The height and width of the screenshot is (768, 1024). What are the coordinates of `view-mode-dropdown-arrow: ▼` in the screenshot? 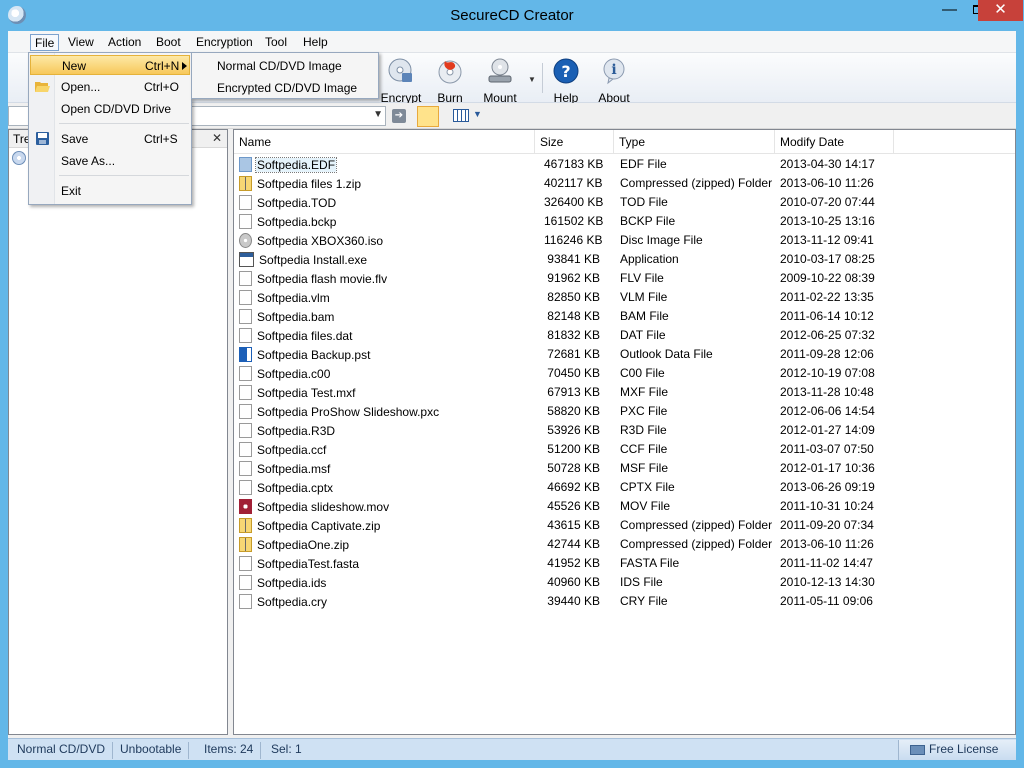 It's located at (477, 114).